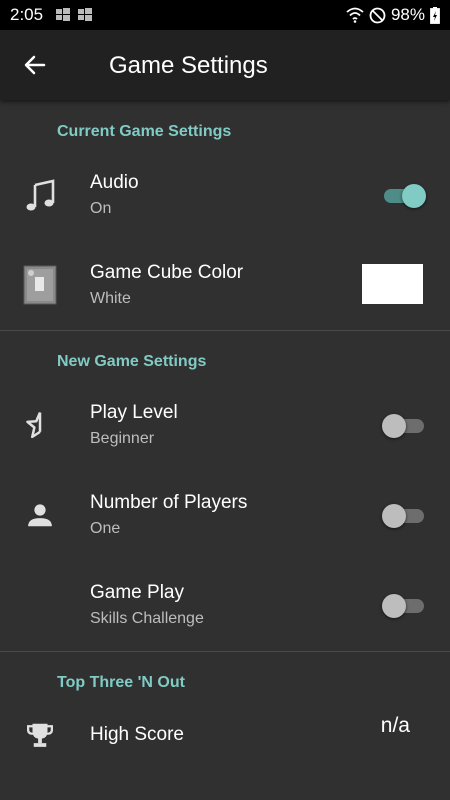 Image resolution: width=450 pixels, height=800 pixels. I want to click on setting-title: High Score, so click(137, 734).